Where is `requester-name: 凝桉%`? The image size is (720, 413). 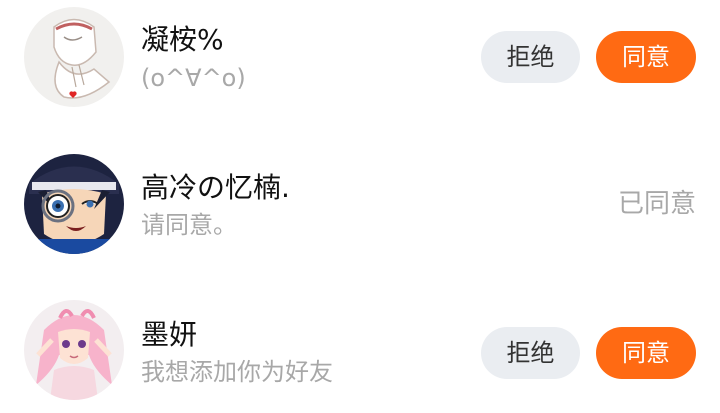 requester-name: 凝桉% is located at coordinates (182, 39).